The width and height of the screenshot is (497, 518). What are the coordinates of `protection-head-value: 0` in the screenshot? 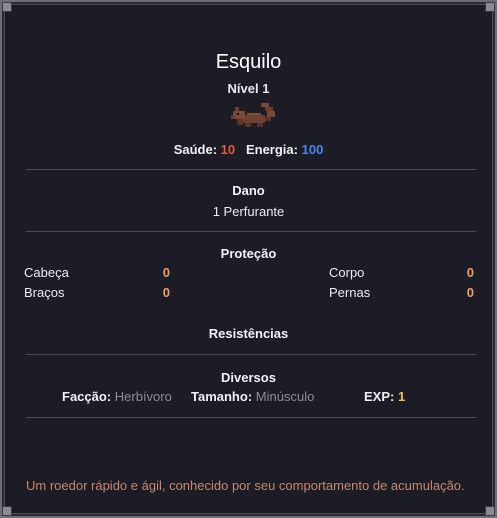 It's located at (166, 272).